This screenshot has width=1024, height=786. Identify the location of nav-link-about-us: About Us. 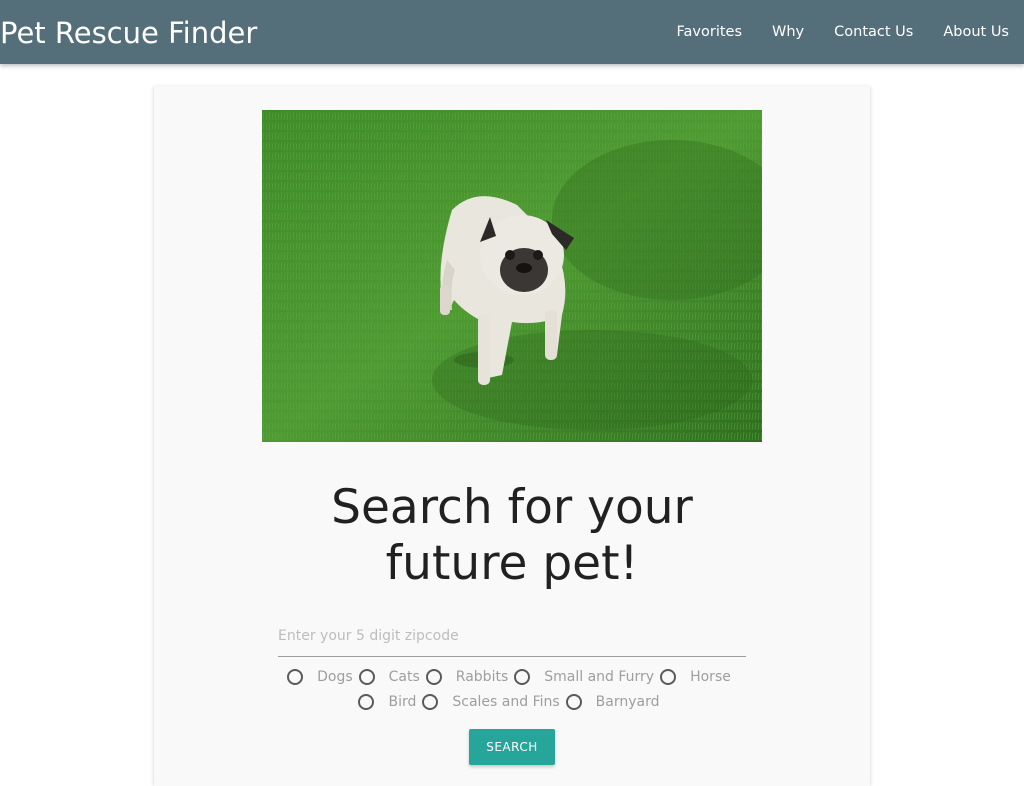
(976, 32).